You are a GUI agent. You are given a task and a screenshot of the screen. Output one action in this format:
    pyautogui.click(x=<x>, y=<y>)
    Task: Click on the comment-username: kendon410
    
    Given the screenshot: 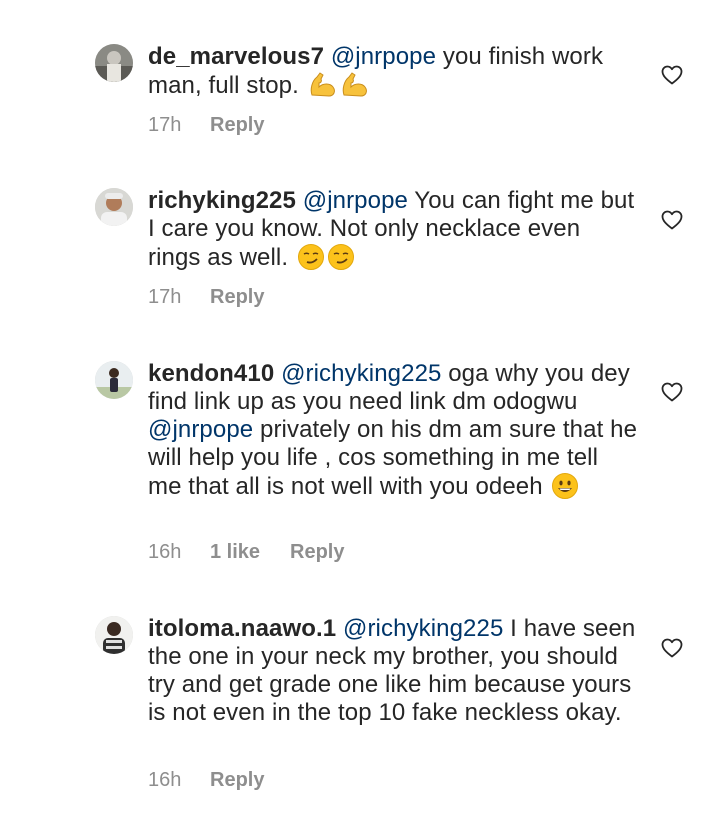 What is the action you would take?
    pyautogui.click(x=211, y=373)
    